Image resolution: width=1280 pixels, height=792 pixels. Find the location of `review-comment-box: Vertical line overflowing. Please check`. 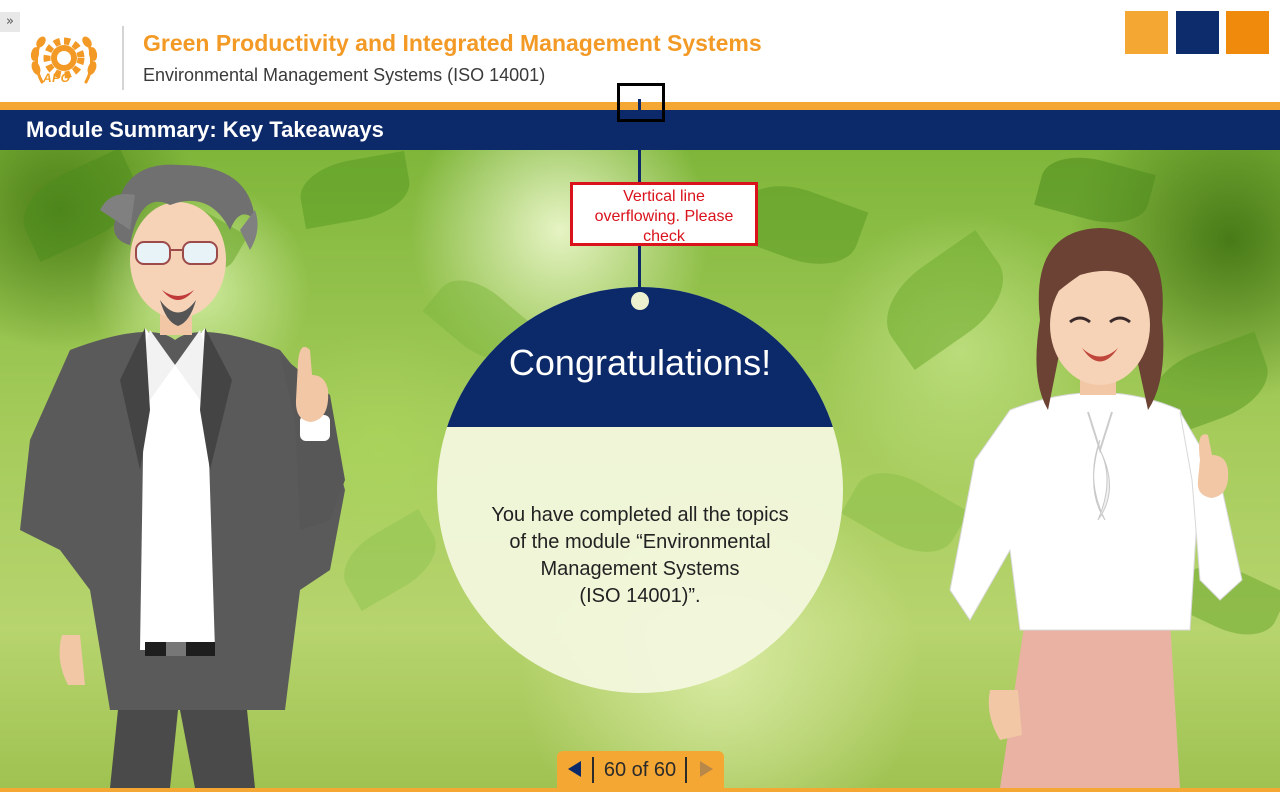

review-comment-box: Vertical line overflowing. Please check is located at coordinates (664, 214).